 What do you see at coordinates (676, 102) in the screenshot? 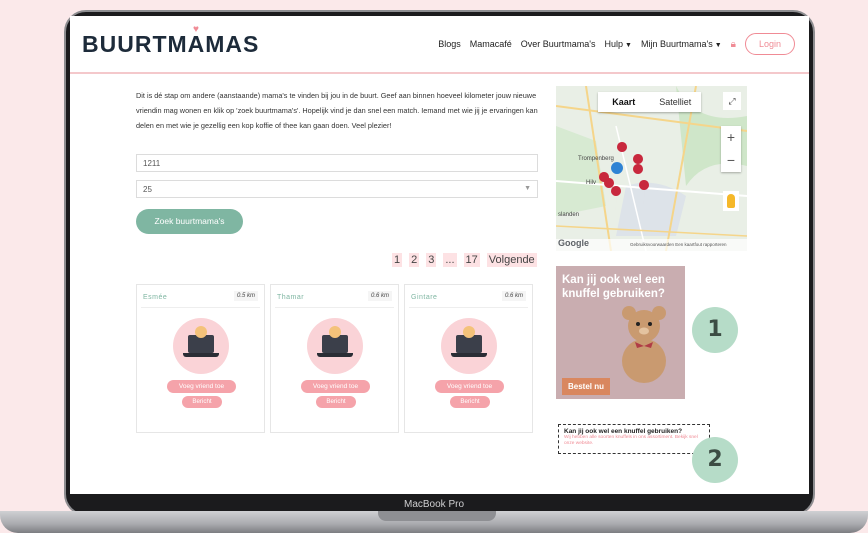
I see `map-tab-satelliet: Satelliet` at bounding box center [676, 102].